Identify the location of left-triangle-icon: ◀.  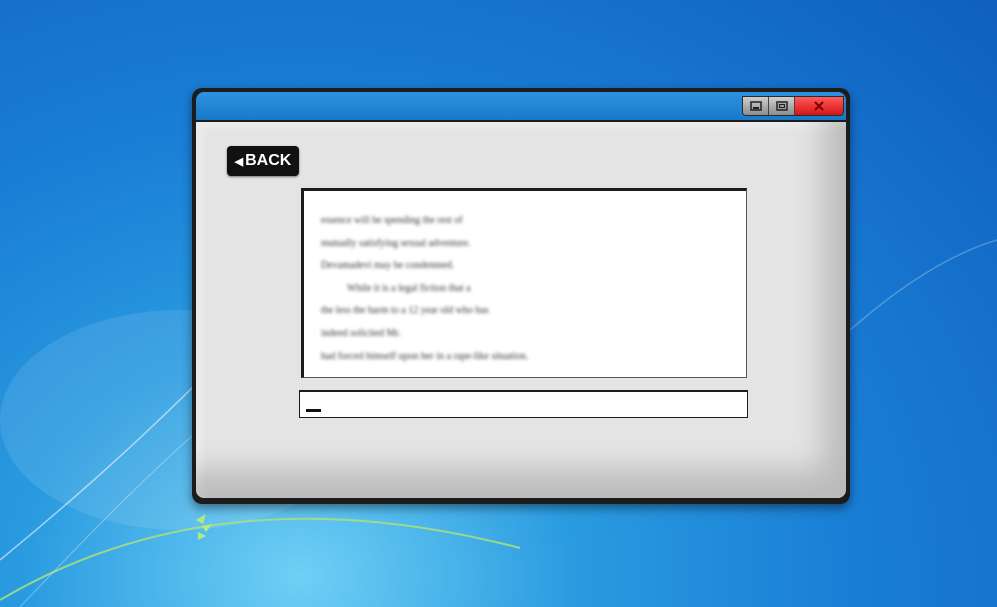
(239, 161).